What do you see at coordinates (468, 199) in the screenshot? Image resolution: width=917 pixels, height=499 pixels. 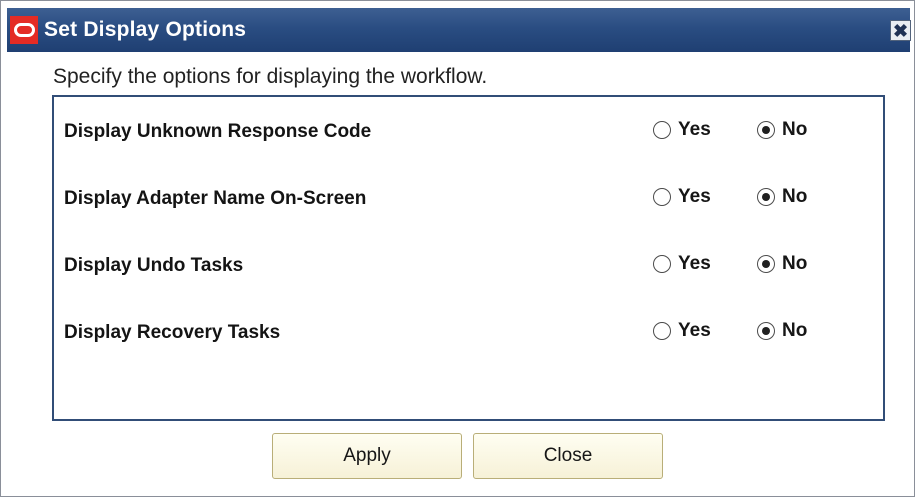 I see `option-row-adapter-name: Display Adapter Name On-Screen Yes No` at bounding box center [468, 199].